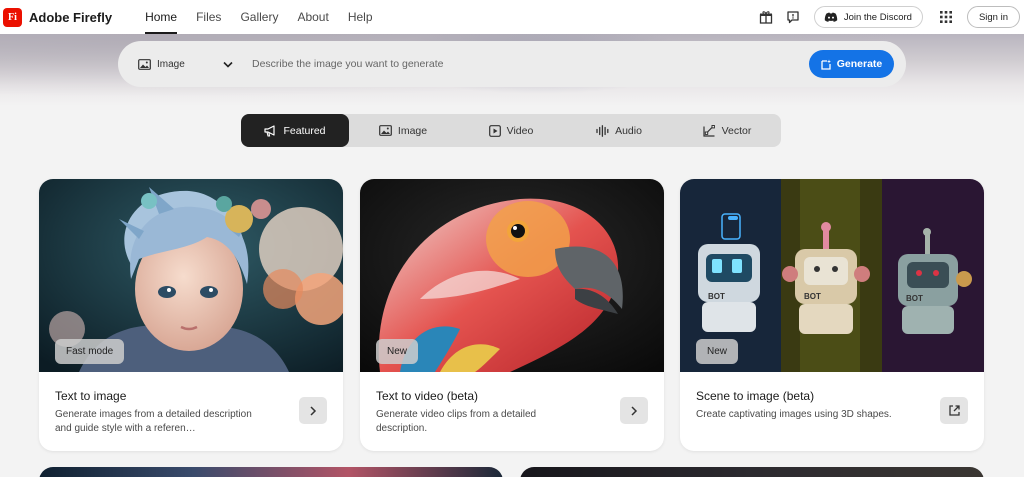 Image resolution: width=1024 pixels, height=477 pixels. Describe the element at coordinates (208, 17) in the screenshot. I see `nav-files: Files` at that location.